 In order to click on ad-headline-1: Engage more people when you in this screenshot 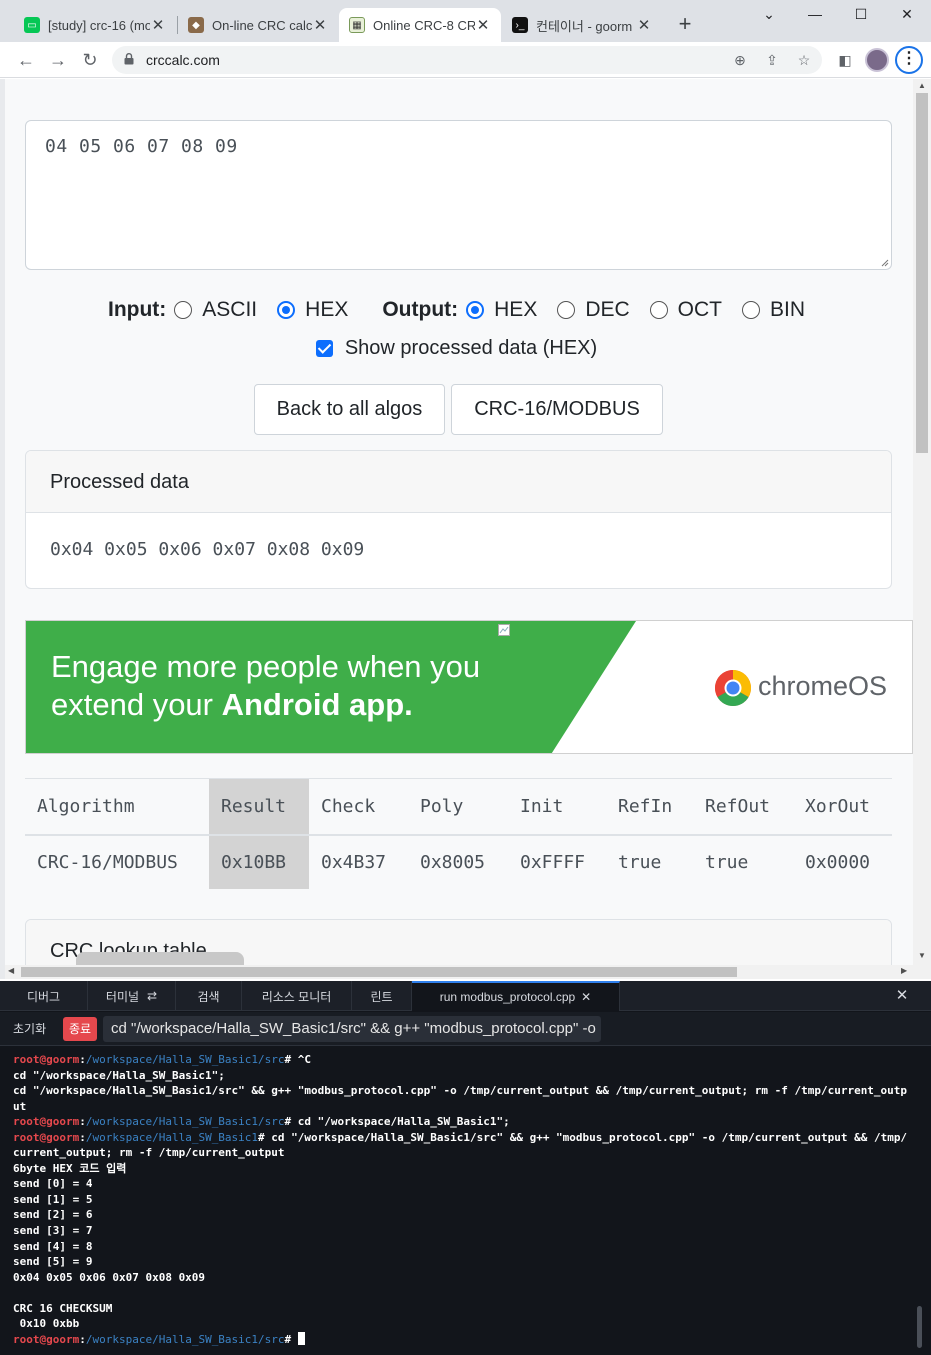, I will do `click(266, 666)`.